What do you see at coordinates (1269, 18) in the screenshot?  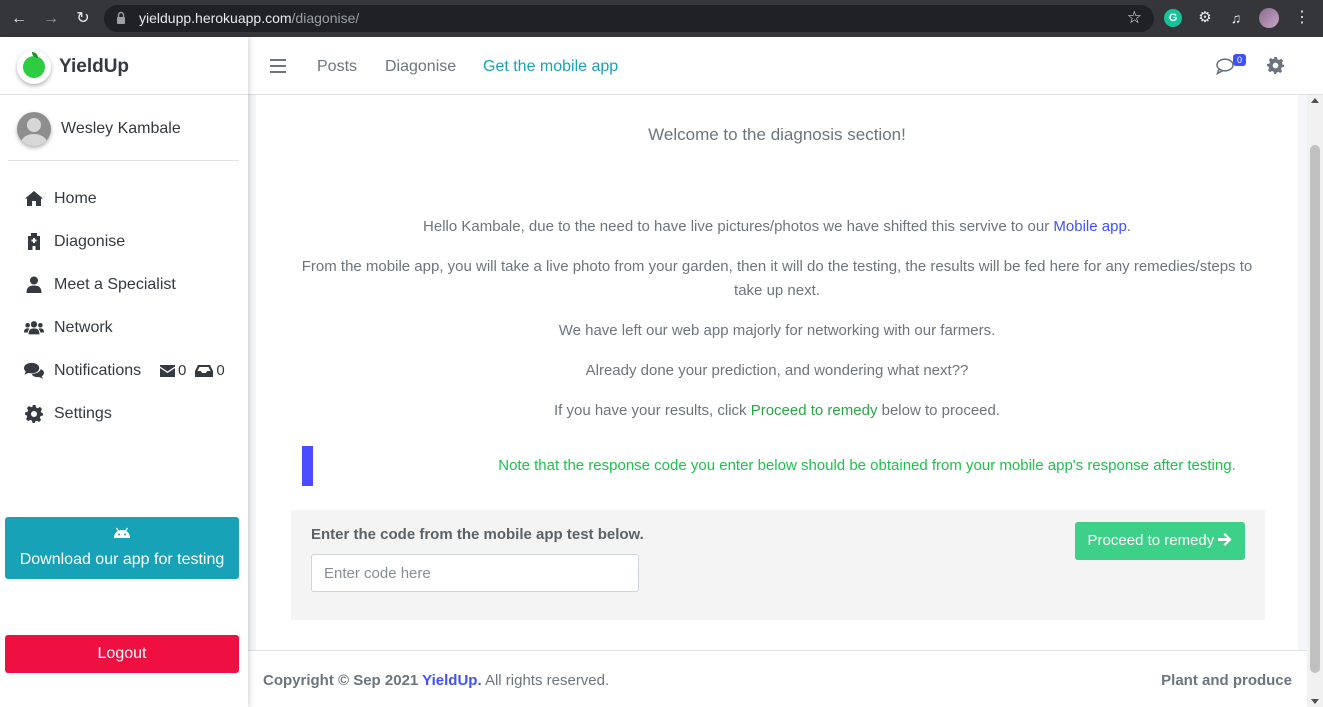 I see `profile-avatar` at bounding box center [1269, 18].